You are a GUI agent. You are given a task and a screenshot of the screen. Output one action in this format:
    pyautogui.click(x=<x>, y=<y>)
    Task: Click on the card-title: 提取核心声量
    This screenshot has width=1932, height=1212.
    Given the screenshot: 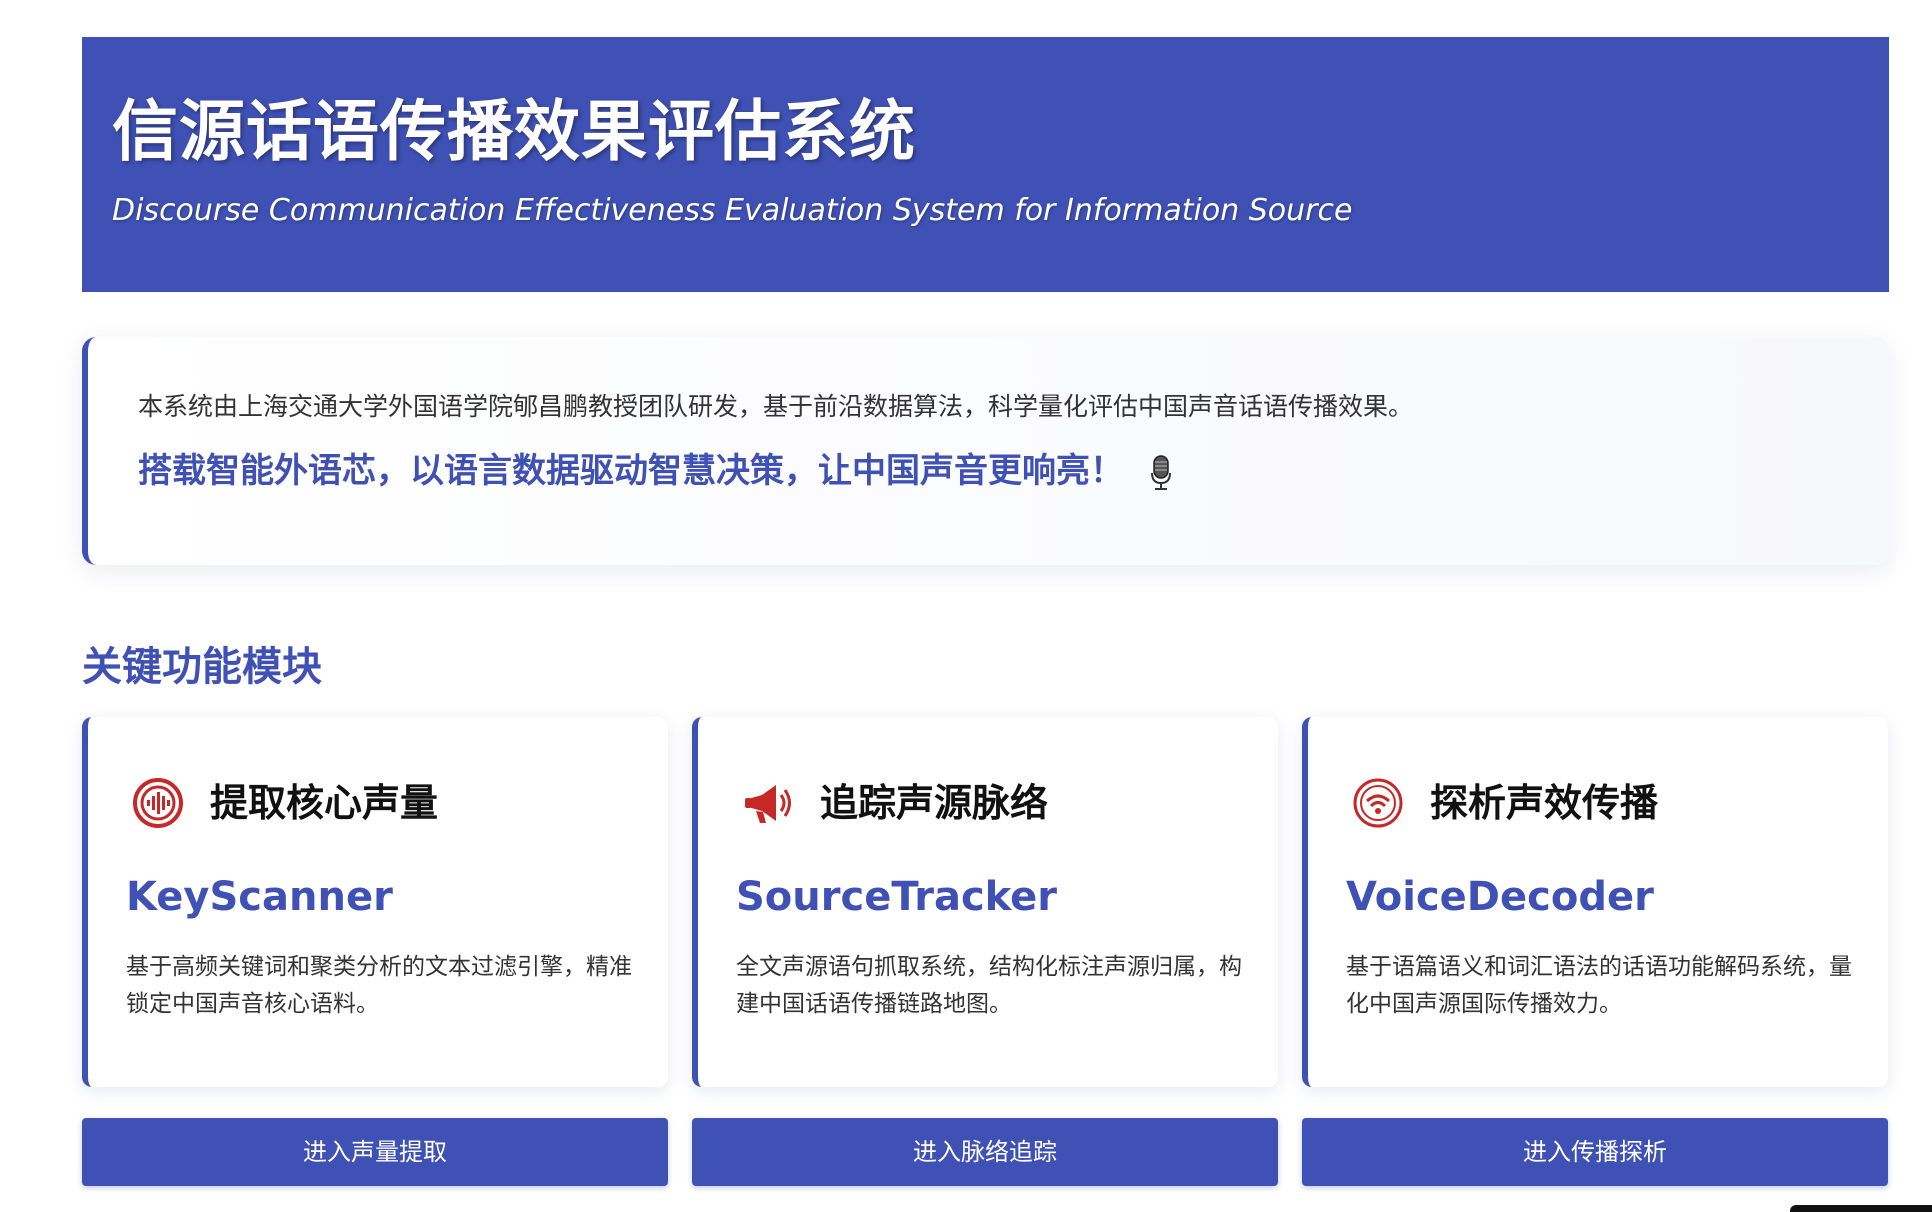 What is the action you would take?
    pyautogui.click(x=324, y=803)
    